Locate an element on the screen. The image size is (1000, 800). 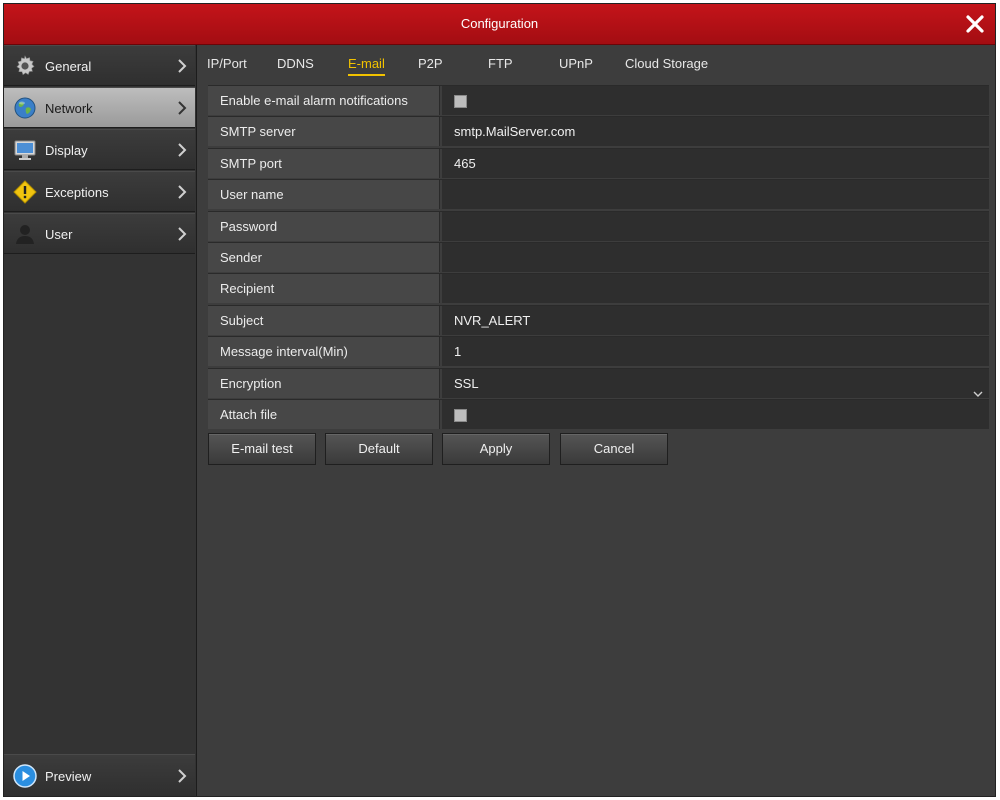
tab-email: E-mail is located at coordinates (366, 66).